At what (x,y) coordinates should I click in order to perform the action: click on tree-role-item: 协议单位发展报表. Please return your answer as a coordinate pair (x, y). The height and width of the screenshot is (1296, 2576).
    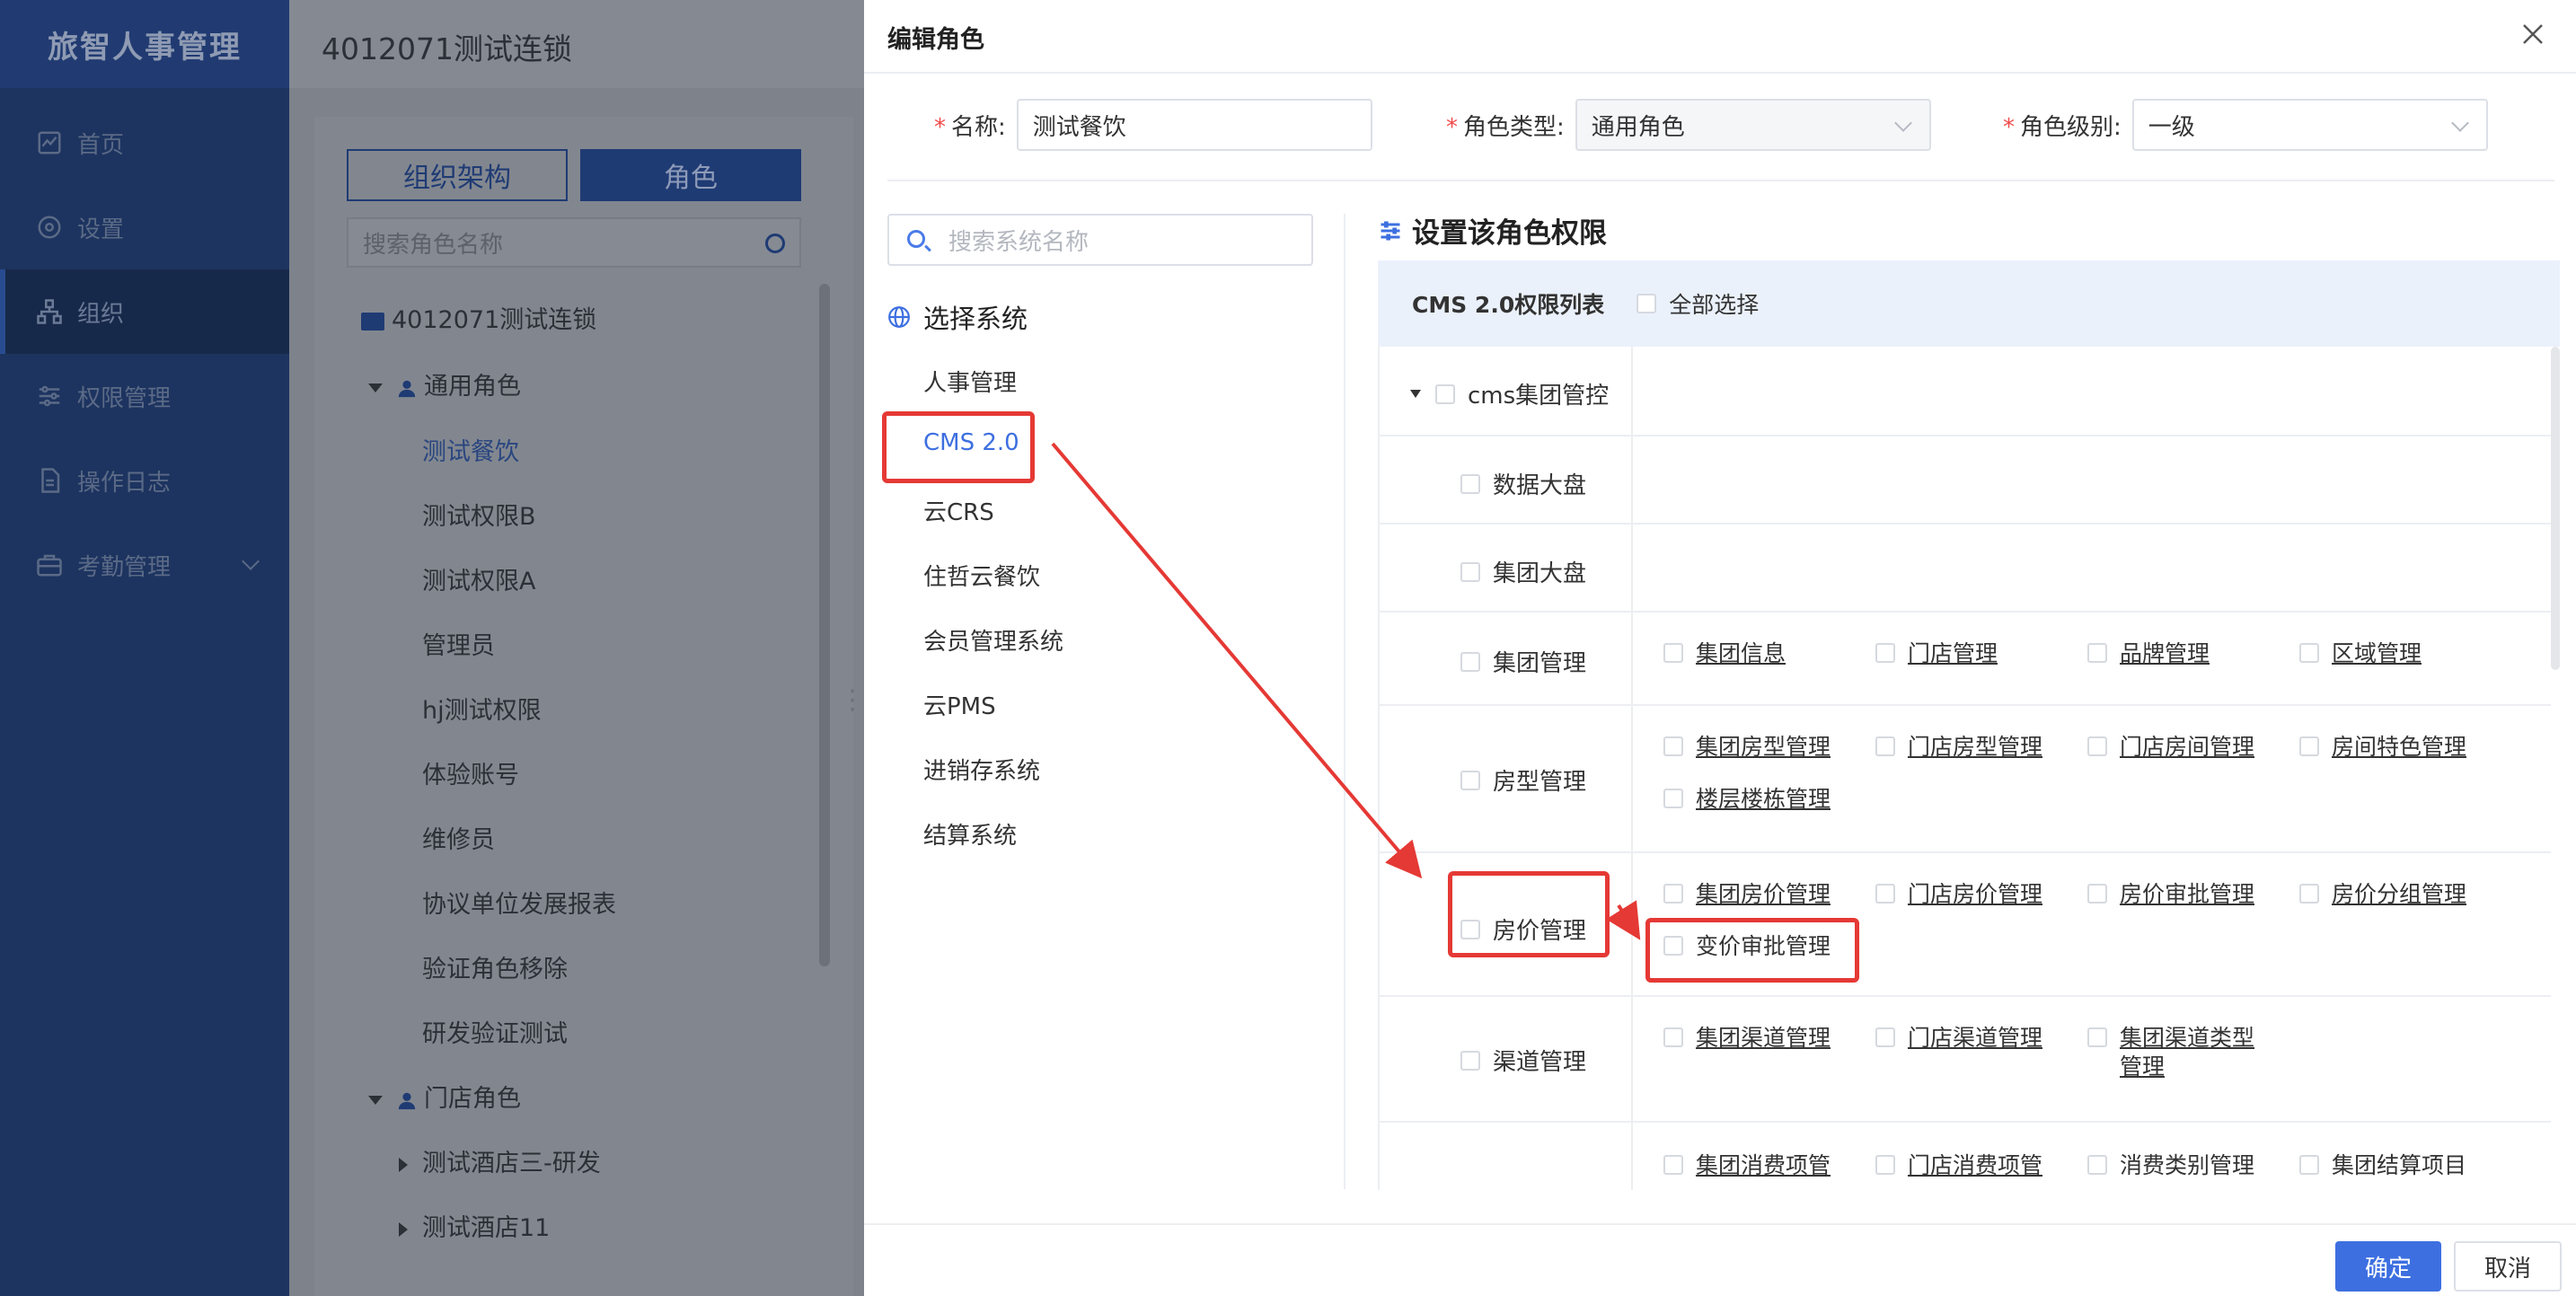
    Looking at the image, I should click on (519, 902).